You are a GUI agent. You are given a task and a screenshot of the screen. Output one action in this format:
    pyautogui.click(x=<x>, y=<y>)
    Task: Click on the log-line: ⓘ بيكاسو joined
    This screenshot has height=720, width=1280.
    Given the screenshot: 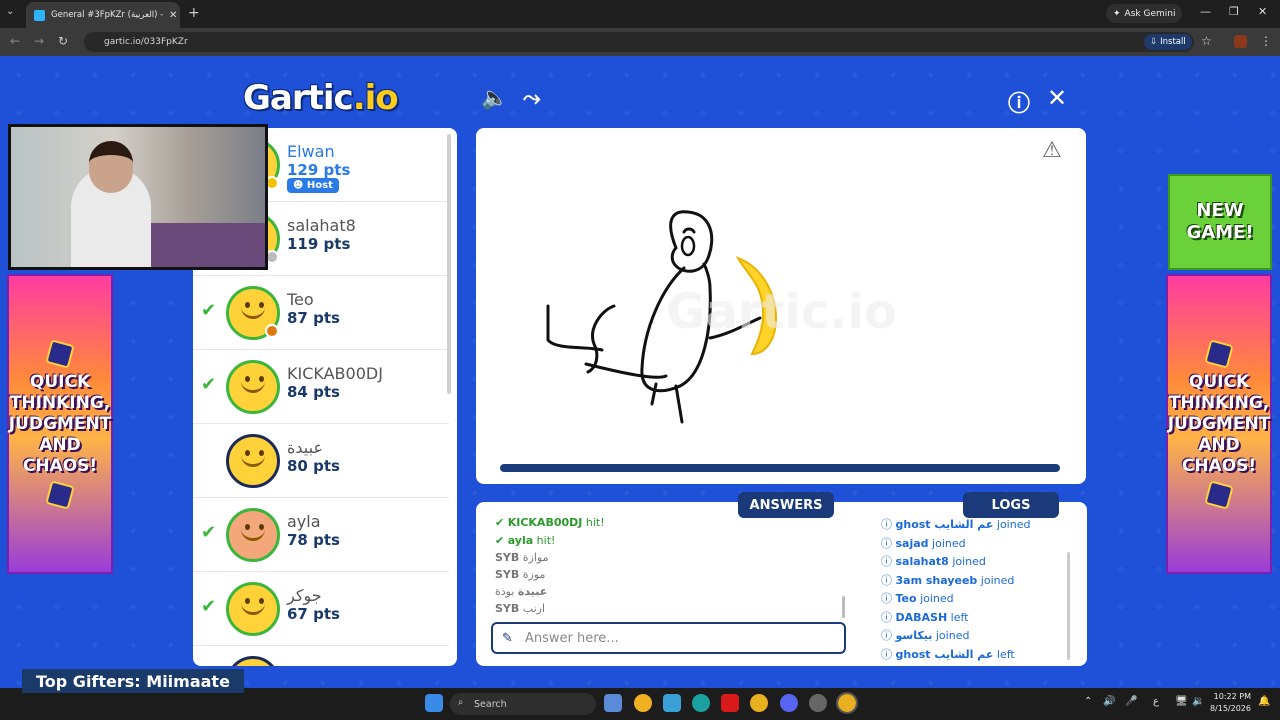 What is the action you would take?
    pyautogui.click(x=925, y=635)
    